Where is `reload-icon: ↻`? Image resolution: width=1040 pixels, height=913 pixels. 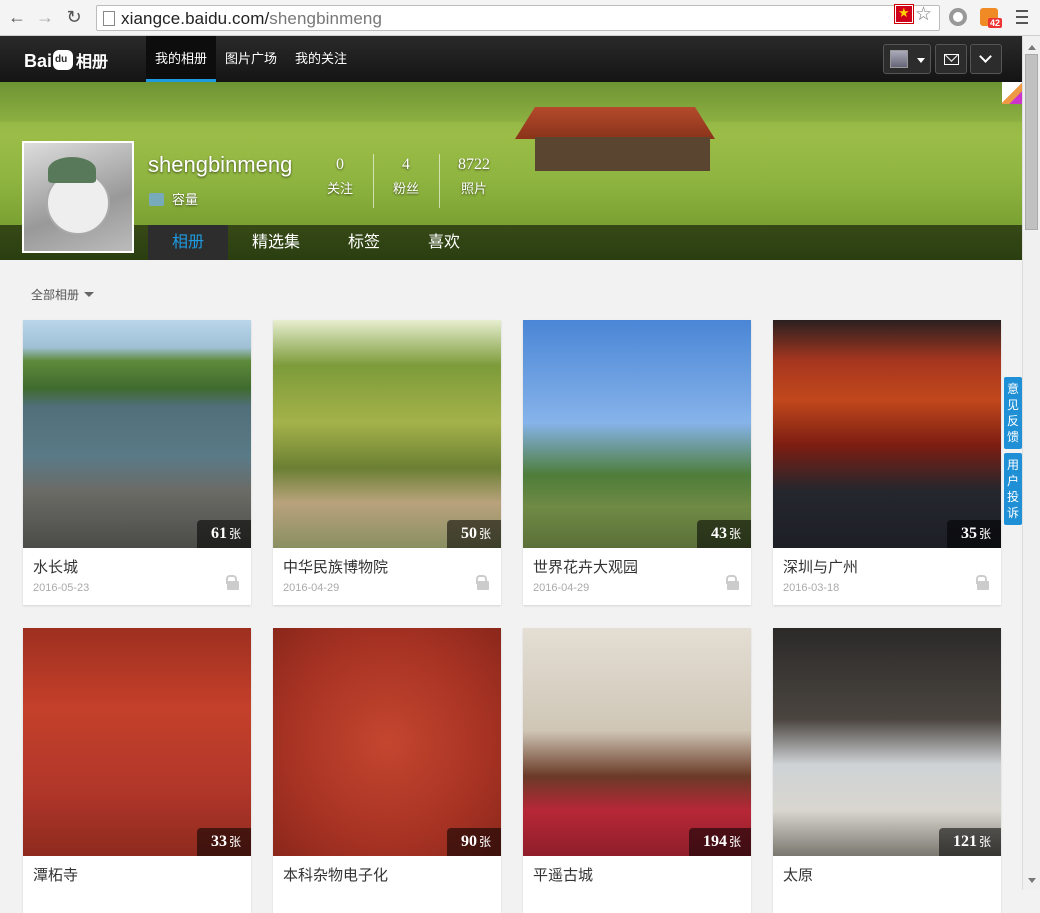 reload-icon: ↻ is located at coordinates (74, 17).